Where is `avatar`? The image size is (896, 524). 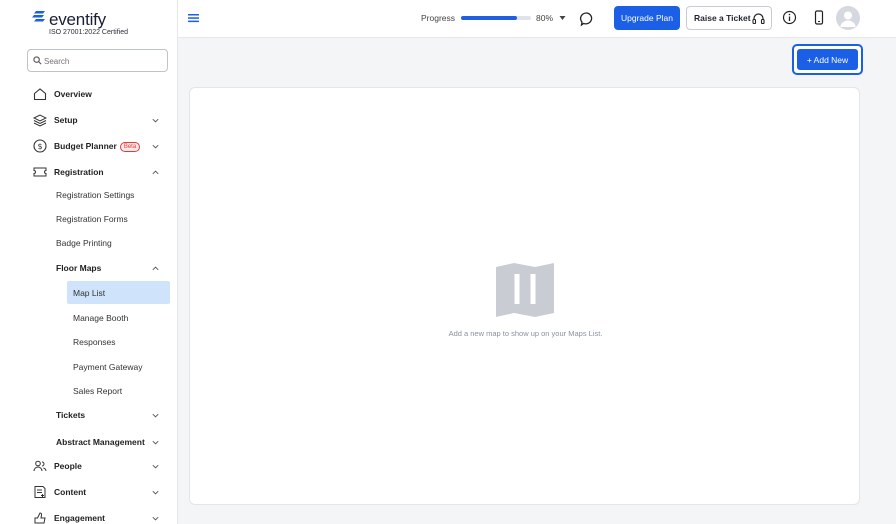
avatar is located at coordinates (848, 18).